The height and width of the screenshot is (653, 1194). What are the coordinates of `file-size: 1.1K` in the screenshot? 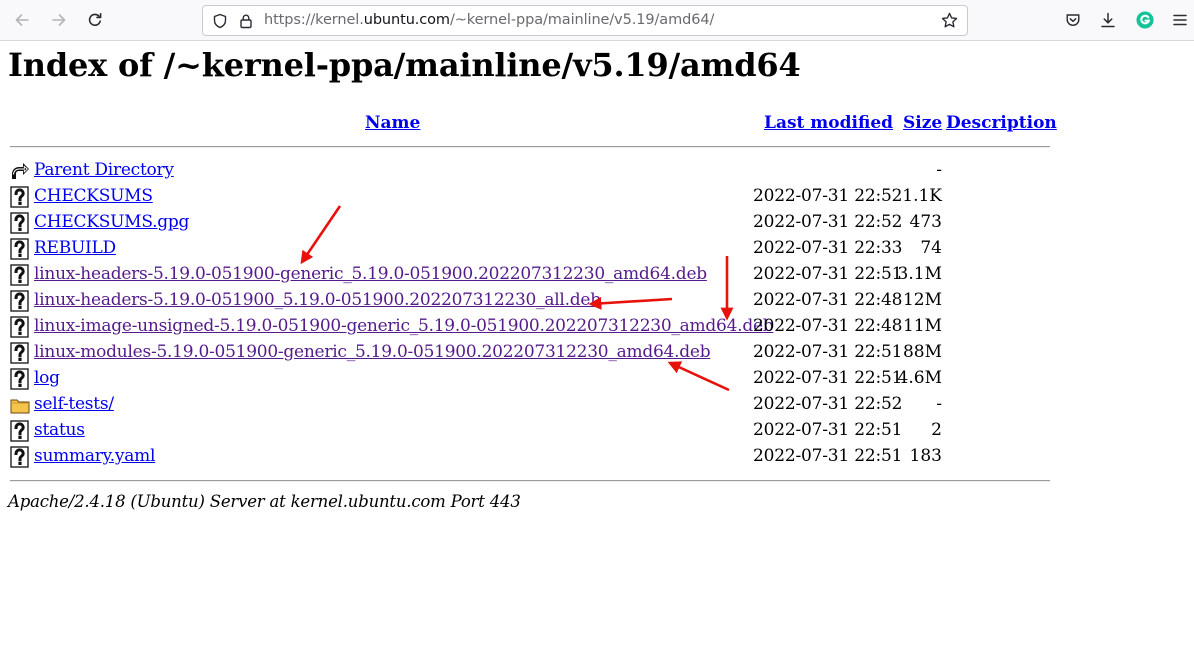 It's located at (922, 196).